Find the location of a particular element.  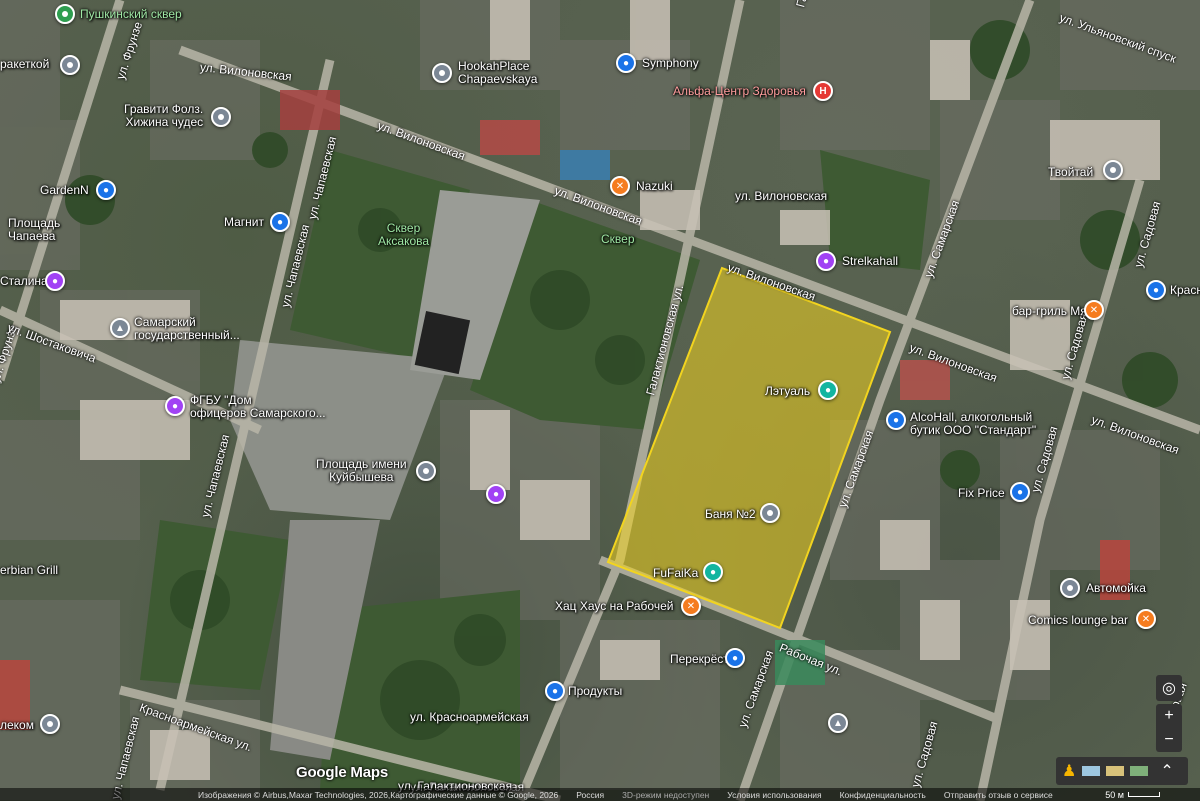

place-label: Альфа-Центр Здоровья is located at coordinates (739, 91).